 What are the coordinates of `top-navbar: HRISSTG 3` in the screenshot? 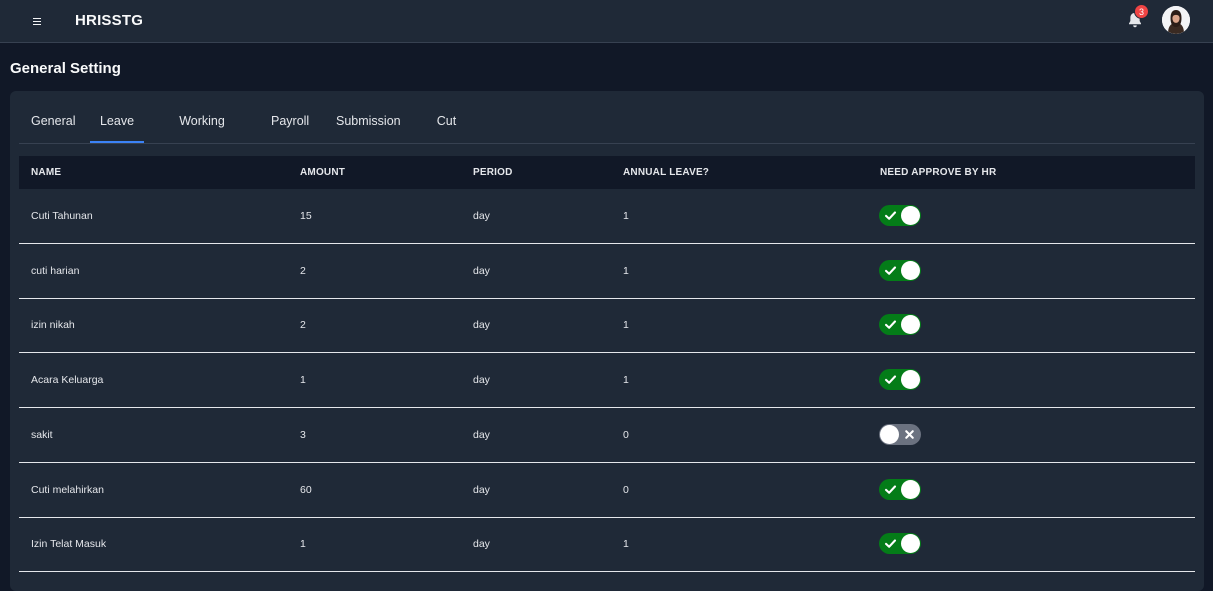 It's located at (606, 21).